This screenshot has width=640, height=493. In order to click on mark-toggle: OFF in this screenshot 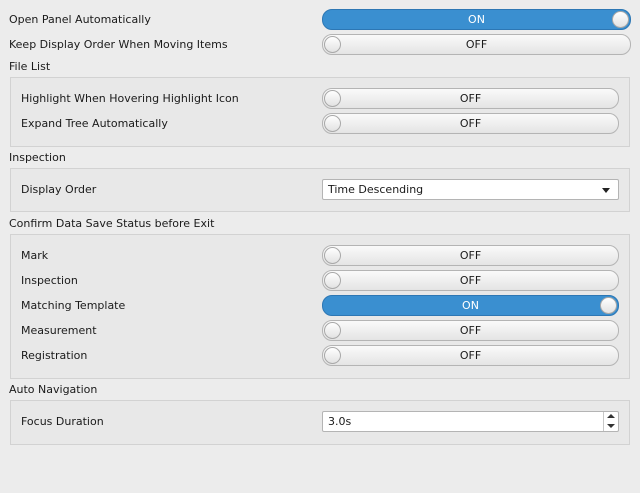, I will do `click(470, 255)`.